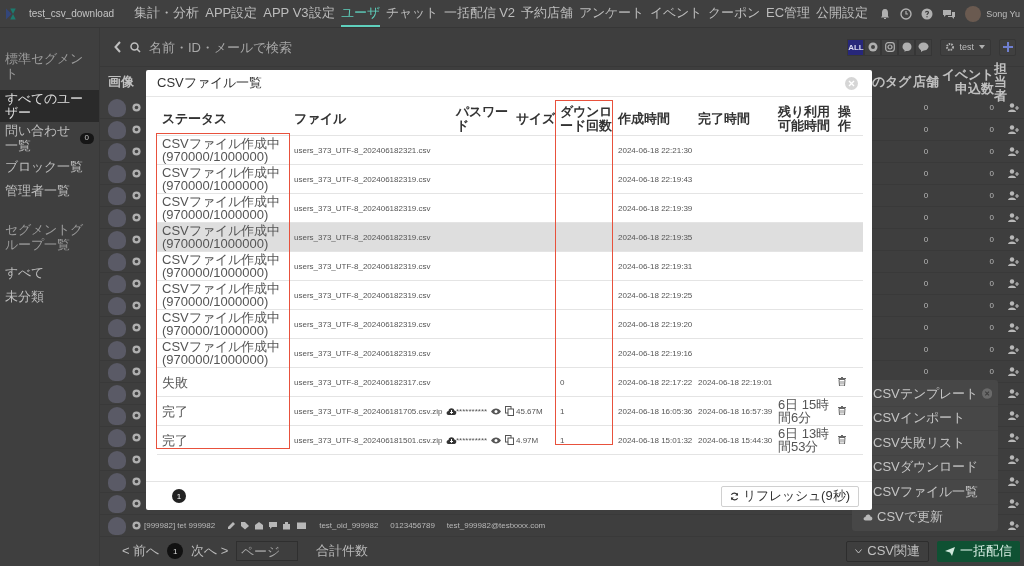 The width and height of the screenshot is (1024, 566). I want to click on nav-tab: チャット, so click(411, 13).